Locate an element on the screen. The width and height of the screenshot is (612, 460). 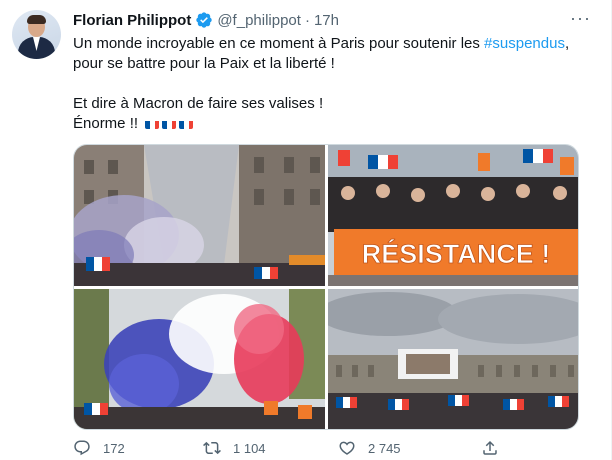
author-name: Florian Philippot is located at coordinates (132, 20).